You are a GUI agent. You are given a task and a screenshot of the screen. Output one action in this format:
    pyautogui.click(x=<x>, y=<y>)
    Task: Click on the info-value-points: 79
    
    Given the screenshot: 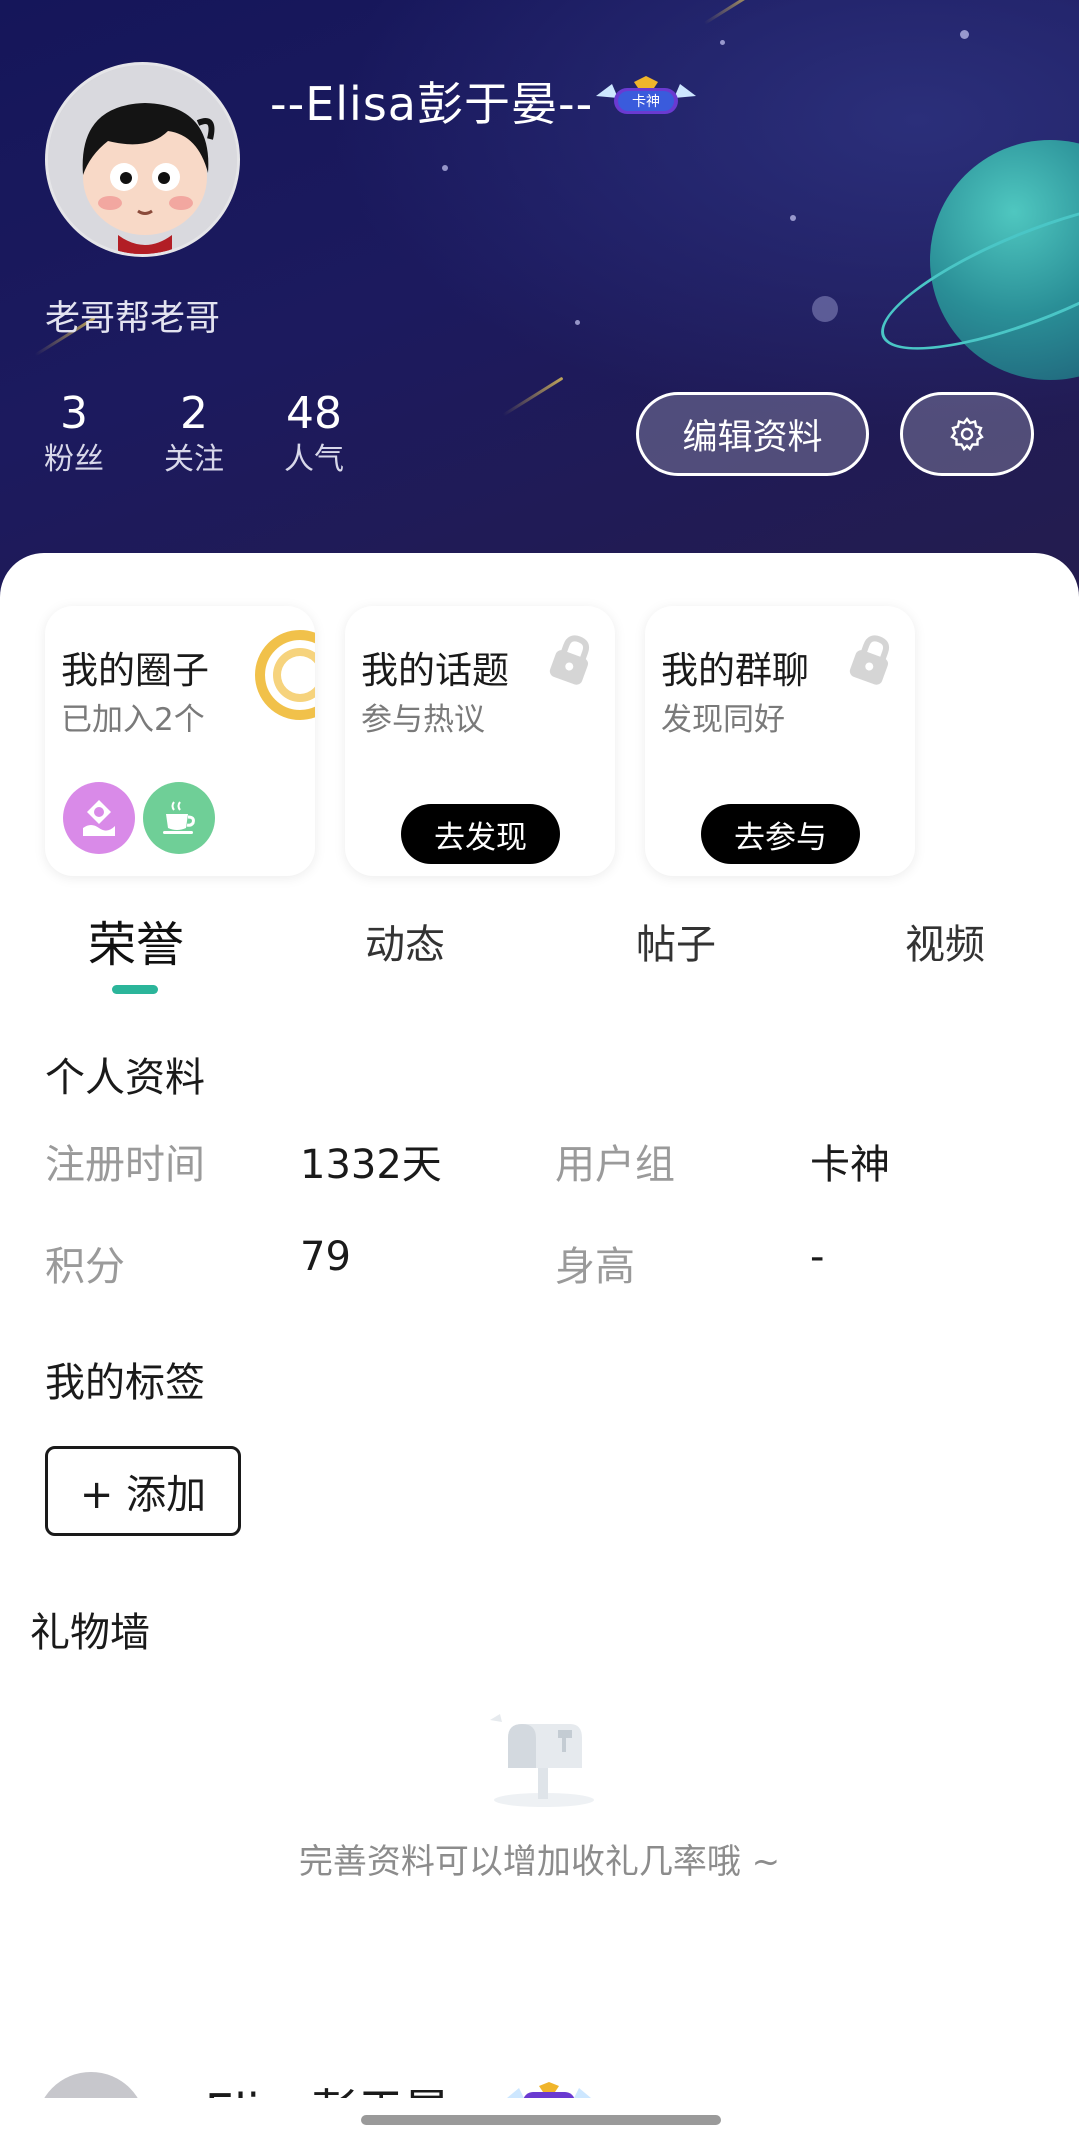 What is the action you would take?
    pyautogui.click(x=325, y=1257)
    